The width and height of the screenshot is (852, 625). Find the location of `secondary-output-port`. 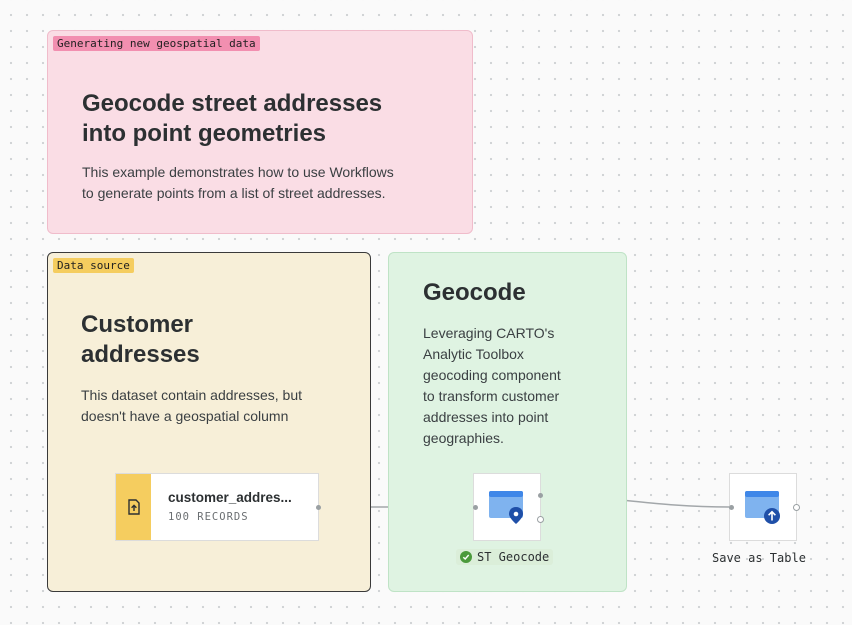

secondary-output-port is located at coordinates (540, 519).